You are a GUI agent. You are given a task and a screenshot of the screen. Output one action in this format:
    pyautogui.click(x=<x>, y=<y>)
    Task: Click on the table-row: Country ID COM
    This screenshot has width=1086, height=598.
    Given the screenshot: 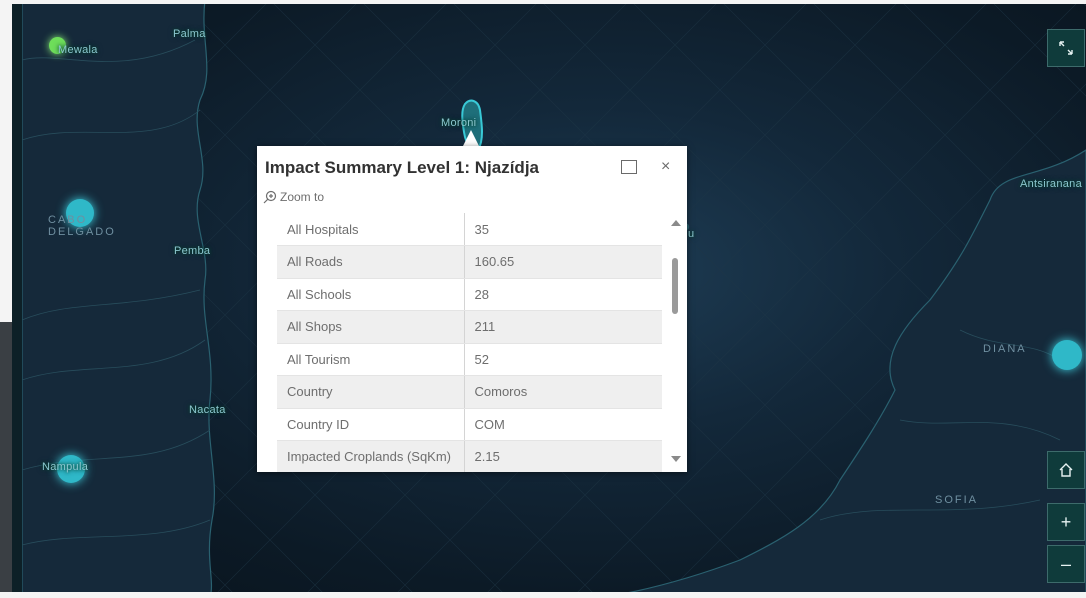 What is the action you would take?
    pyautogui.click(x=469, y=424)
    